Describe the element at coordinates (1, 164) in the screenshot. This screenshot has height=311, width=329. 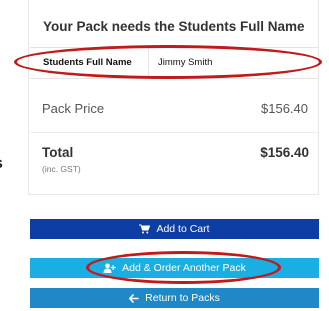
I see `cropped-edge-text: s` at that location.